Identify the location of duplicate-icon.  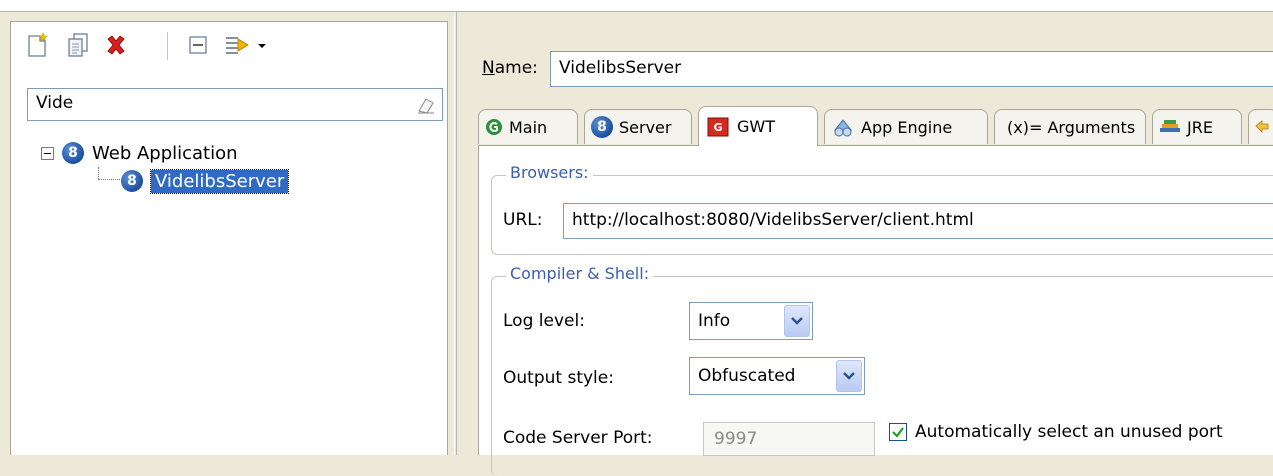
(78, 45).